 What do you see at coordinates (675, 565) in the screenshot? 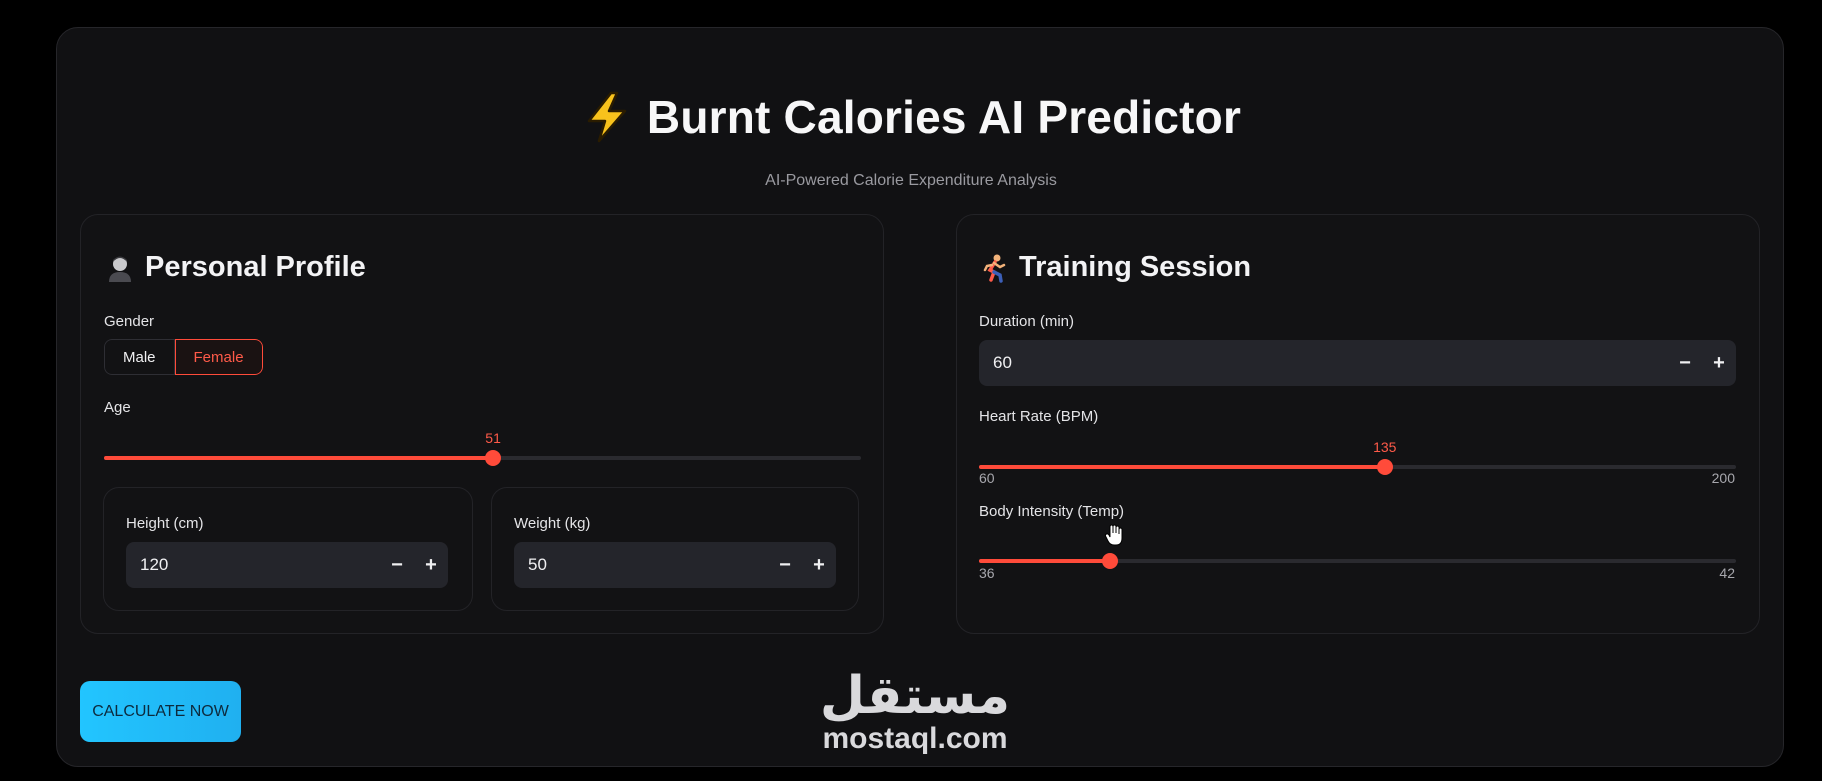
I see `weight-input: 50 − +` at bounding box center [675, 565].